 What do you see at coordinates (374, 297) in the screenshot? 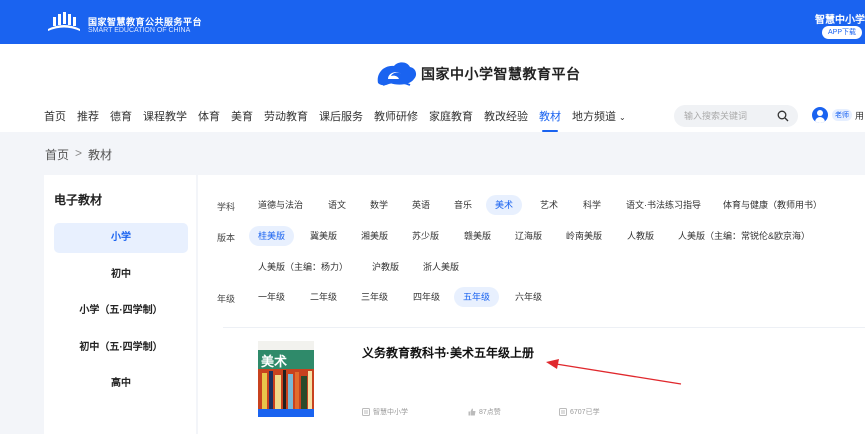
I see `grade-chip: 三年级` at bounding box center [374, 297].